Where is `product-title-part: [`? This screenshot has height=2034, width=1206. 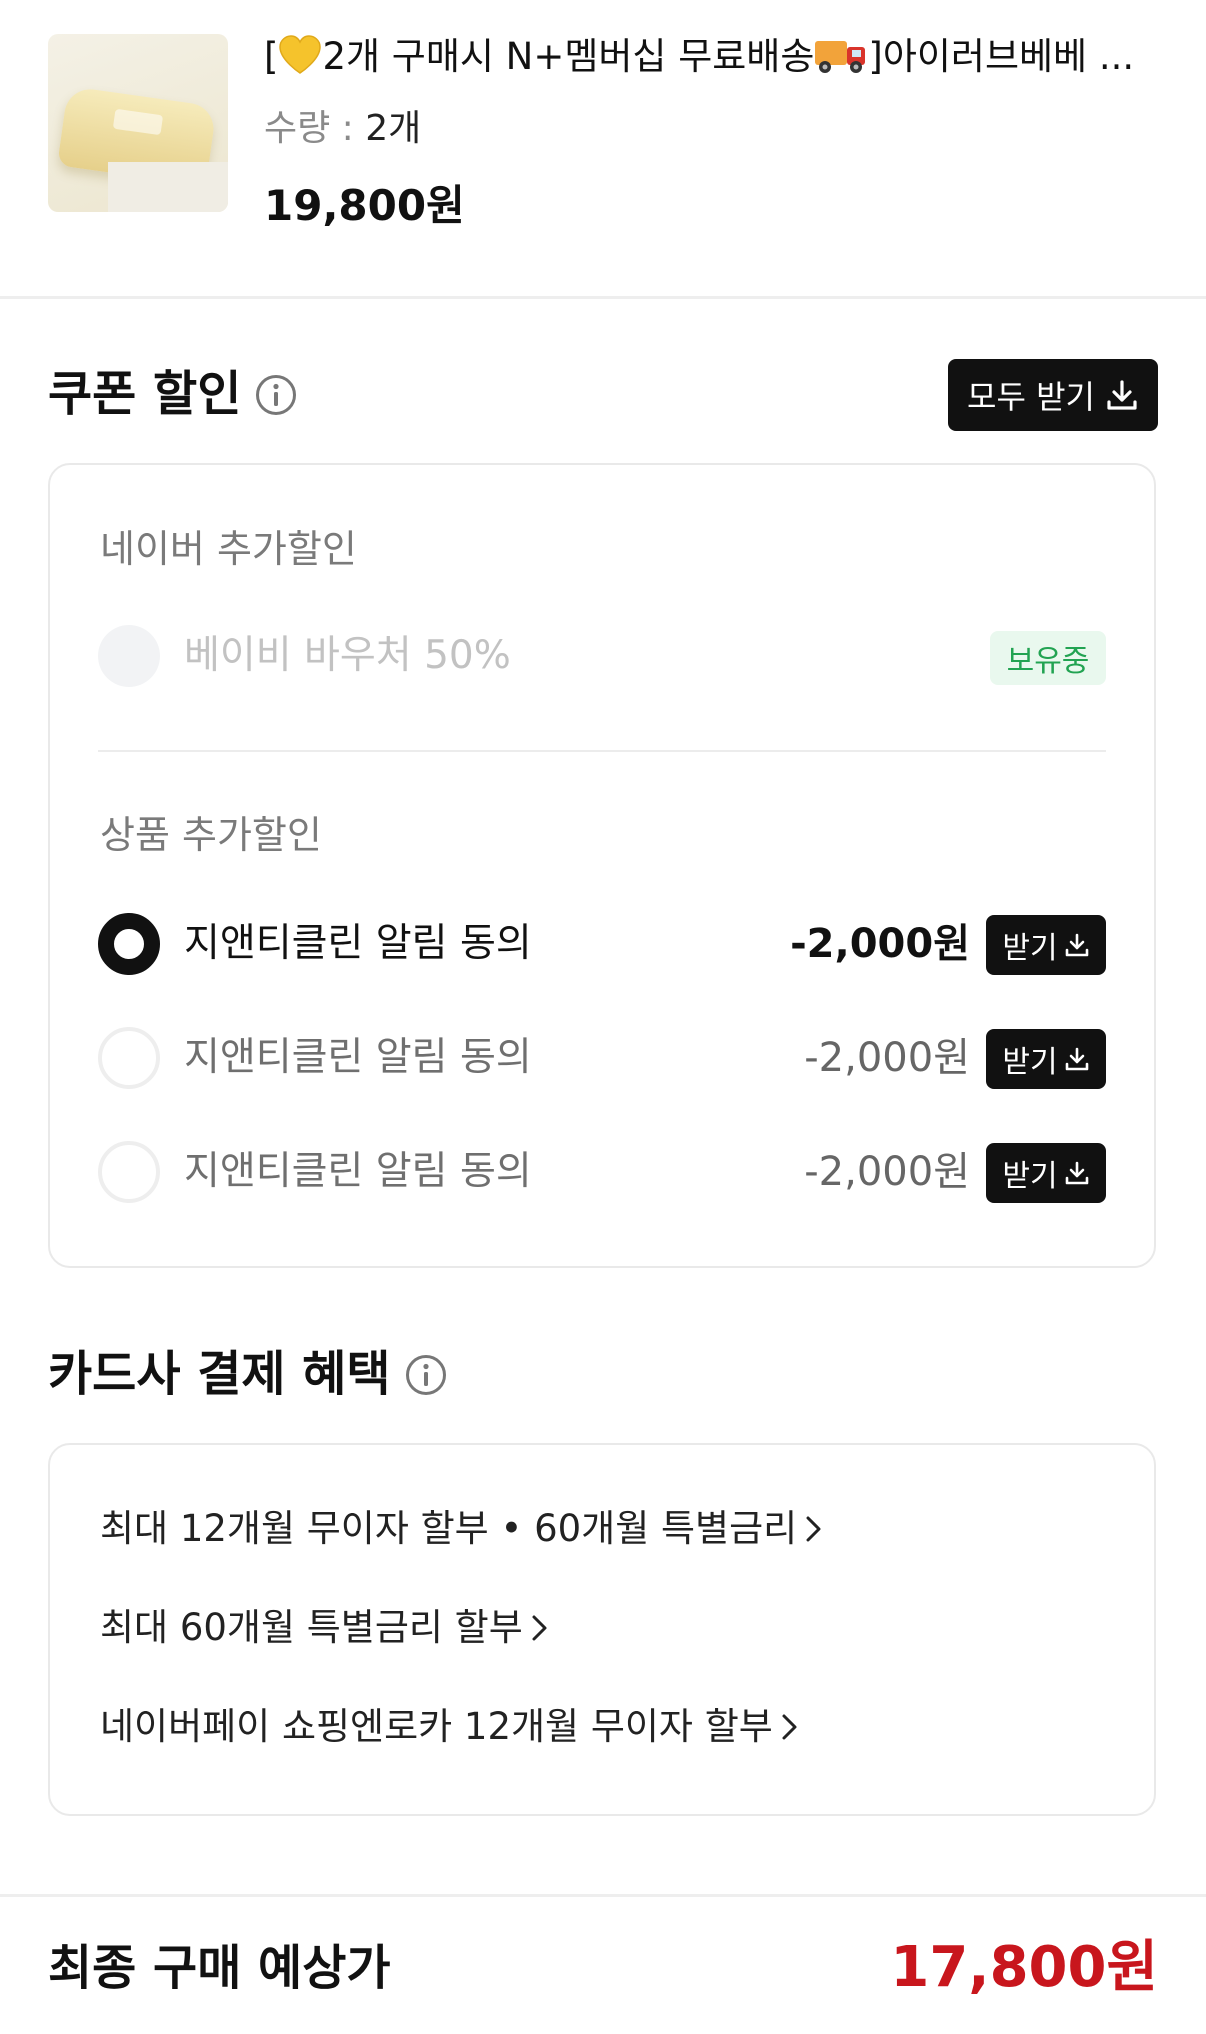 product-title-part: [ is located at coordinates (271, 56).